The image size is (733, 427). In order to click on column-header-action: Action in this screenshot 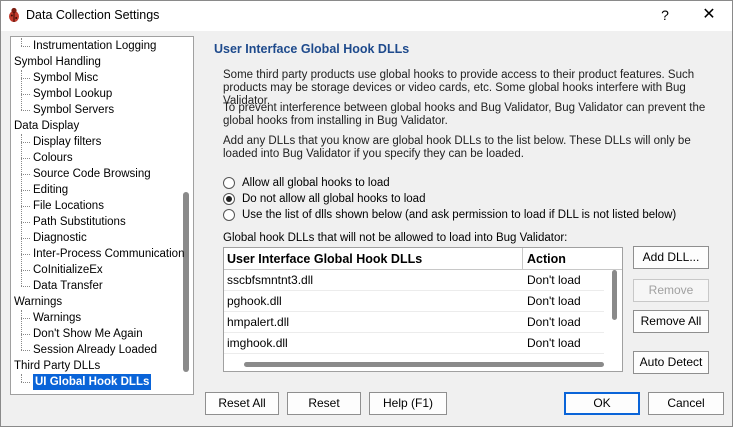, I will do `click(572, 258)`.